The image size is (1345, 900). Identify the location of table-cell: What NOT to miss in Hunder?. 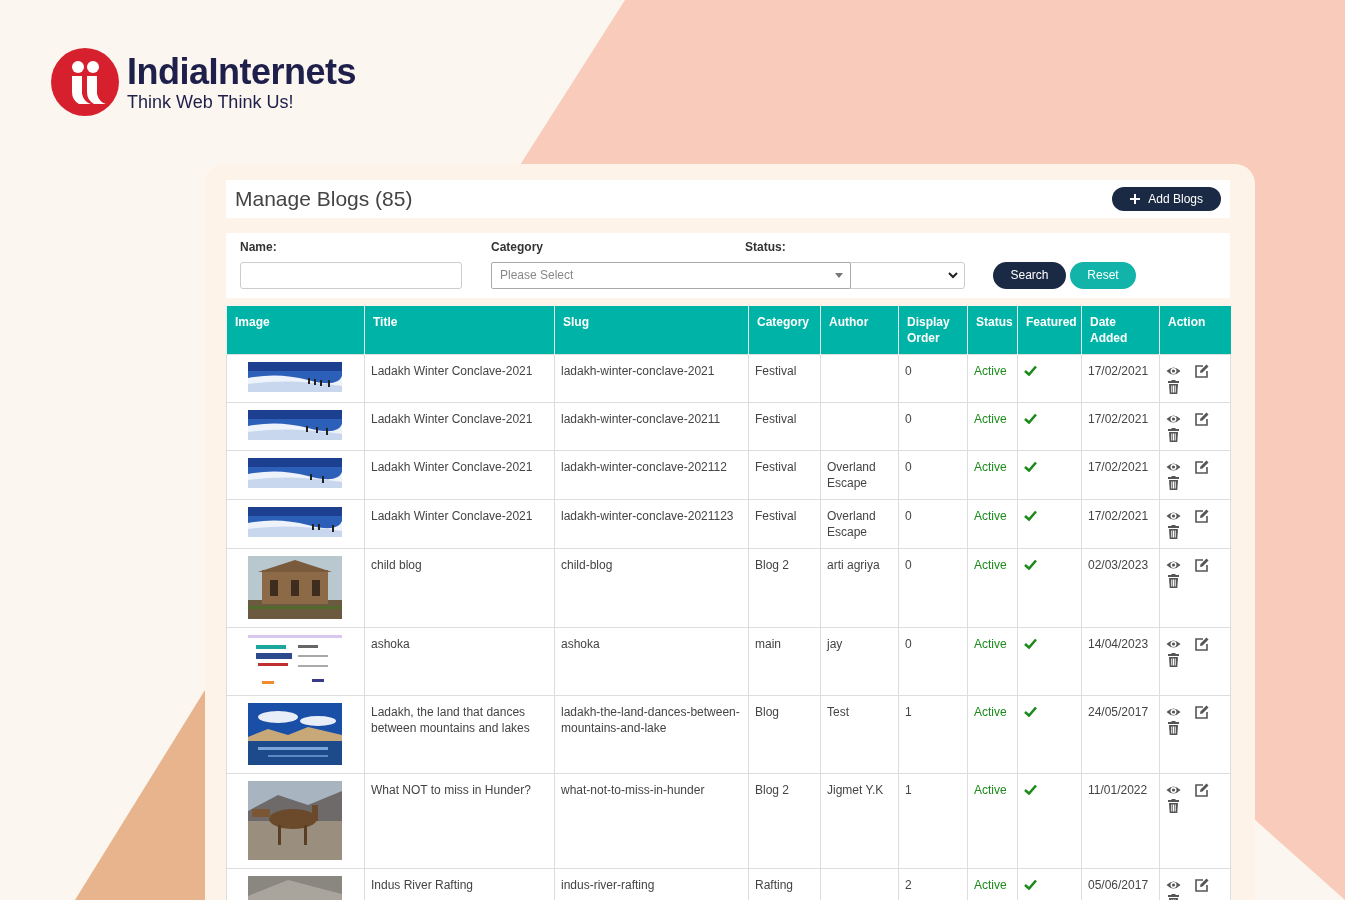
(459, 821).